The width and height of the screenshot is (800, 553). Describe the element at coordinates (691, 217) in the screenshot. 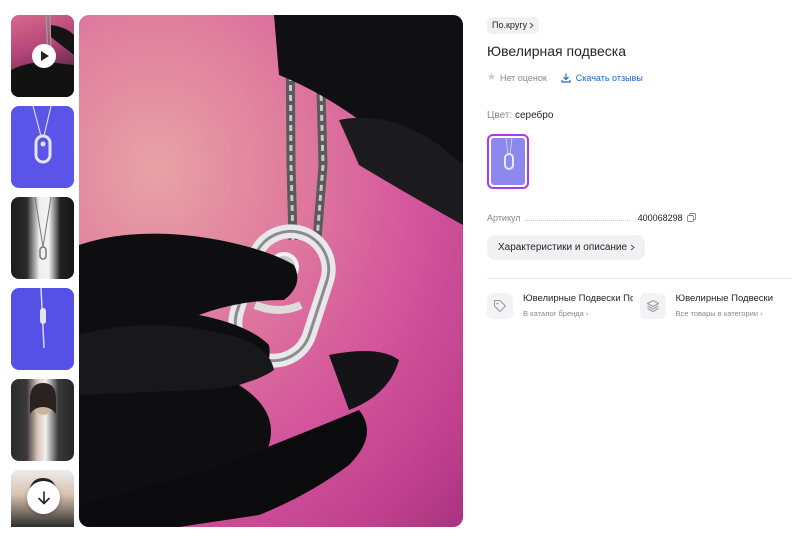

I see `copy-icon` at that location.